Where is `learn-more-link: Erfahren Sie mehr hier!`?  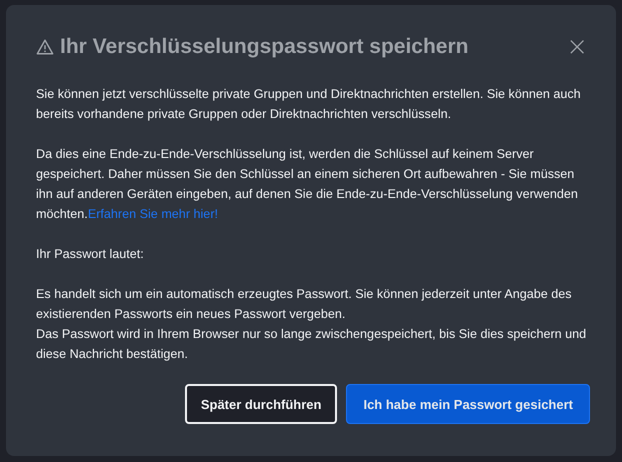 learn-more-link: Erfahren Sie mehr hier! is located at coordinates (153, 214).